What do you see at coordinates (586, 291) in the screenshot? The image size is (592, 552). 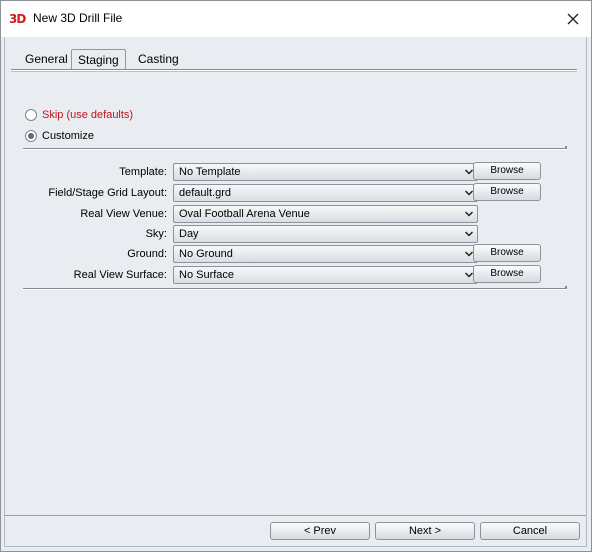 I see `frame-right` at bounding box center [586, 291].